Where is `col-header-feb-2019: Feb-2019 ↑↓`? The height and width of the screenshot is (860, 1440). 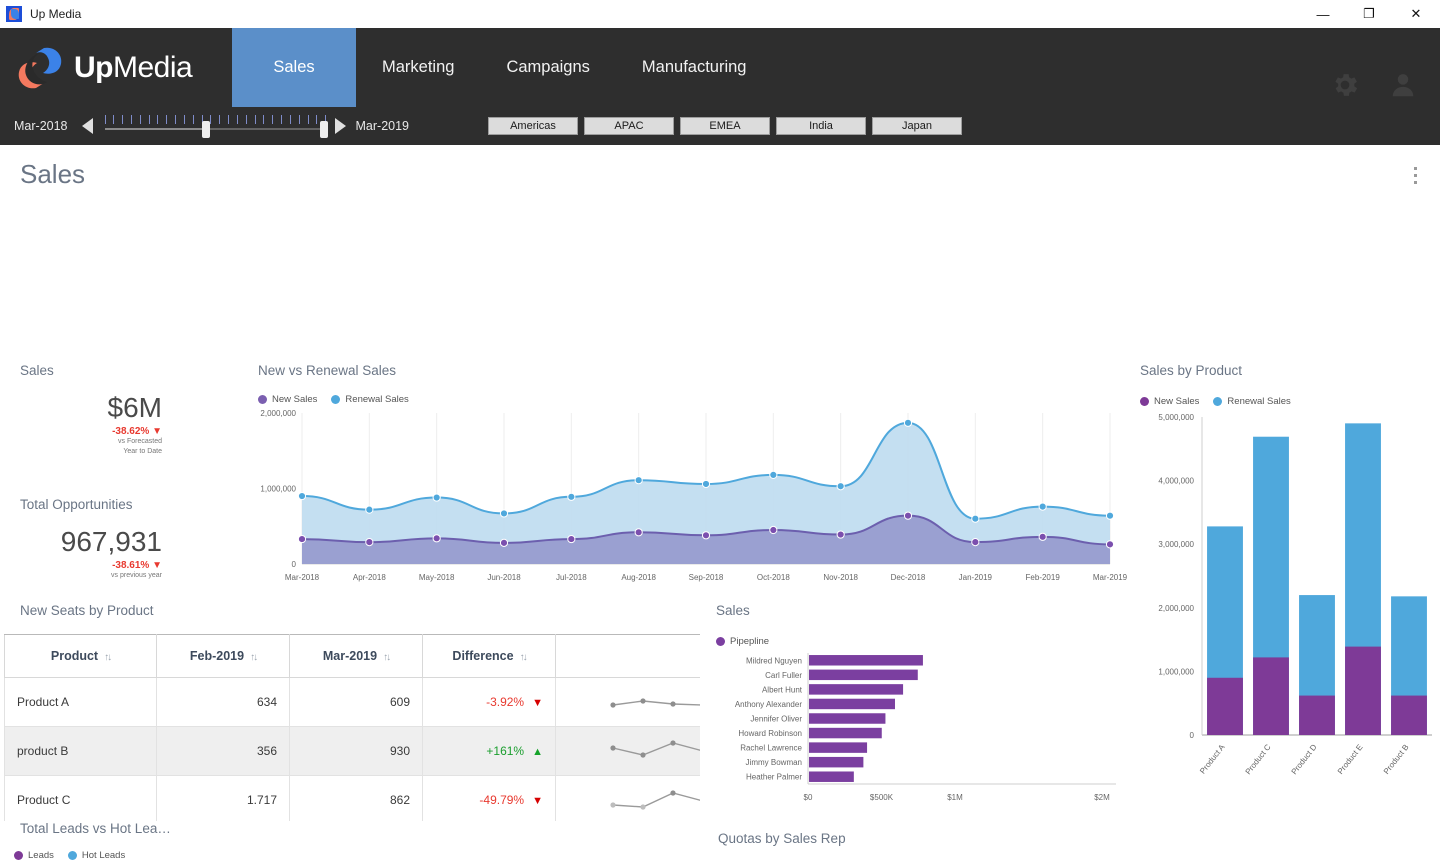
col-header-feb-2019: Feb-2019 ↑↓ is located at coordinates (223, 656).